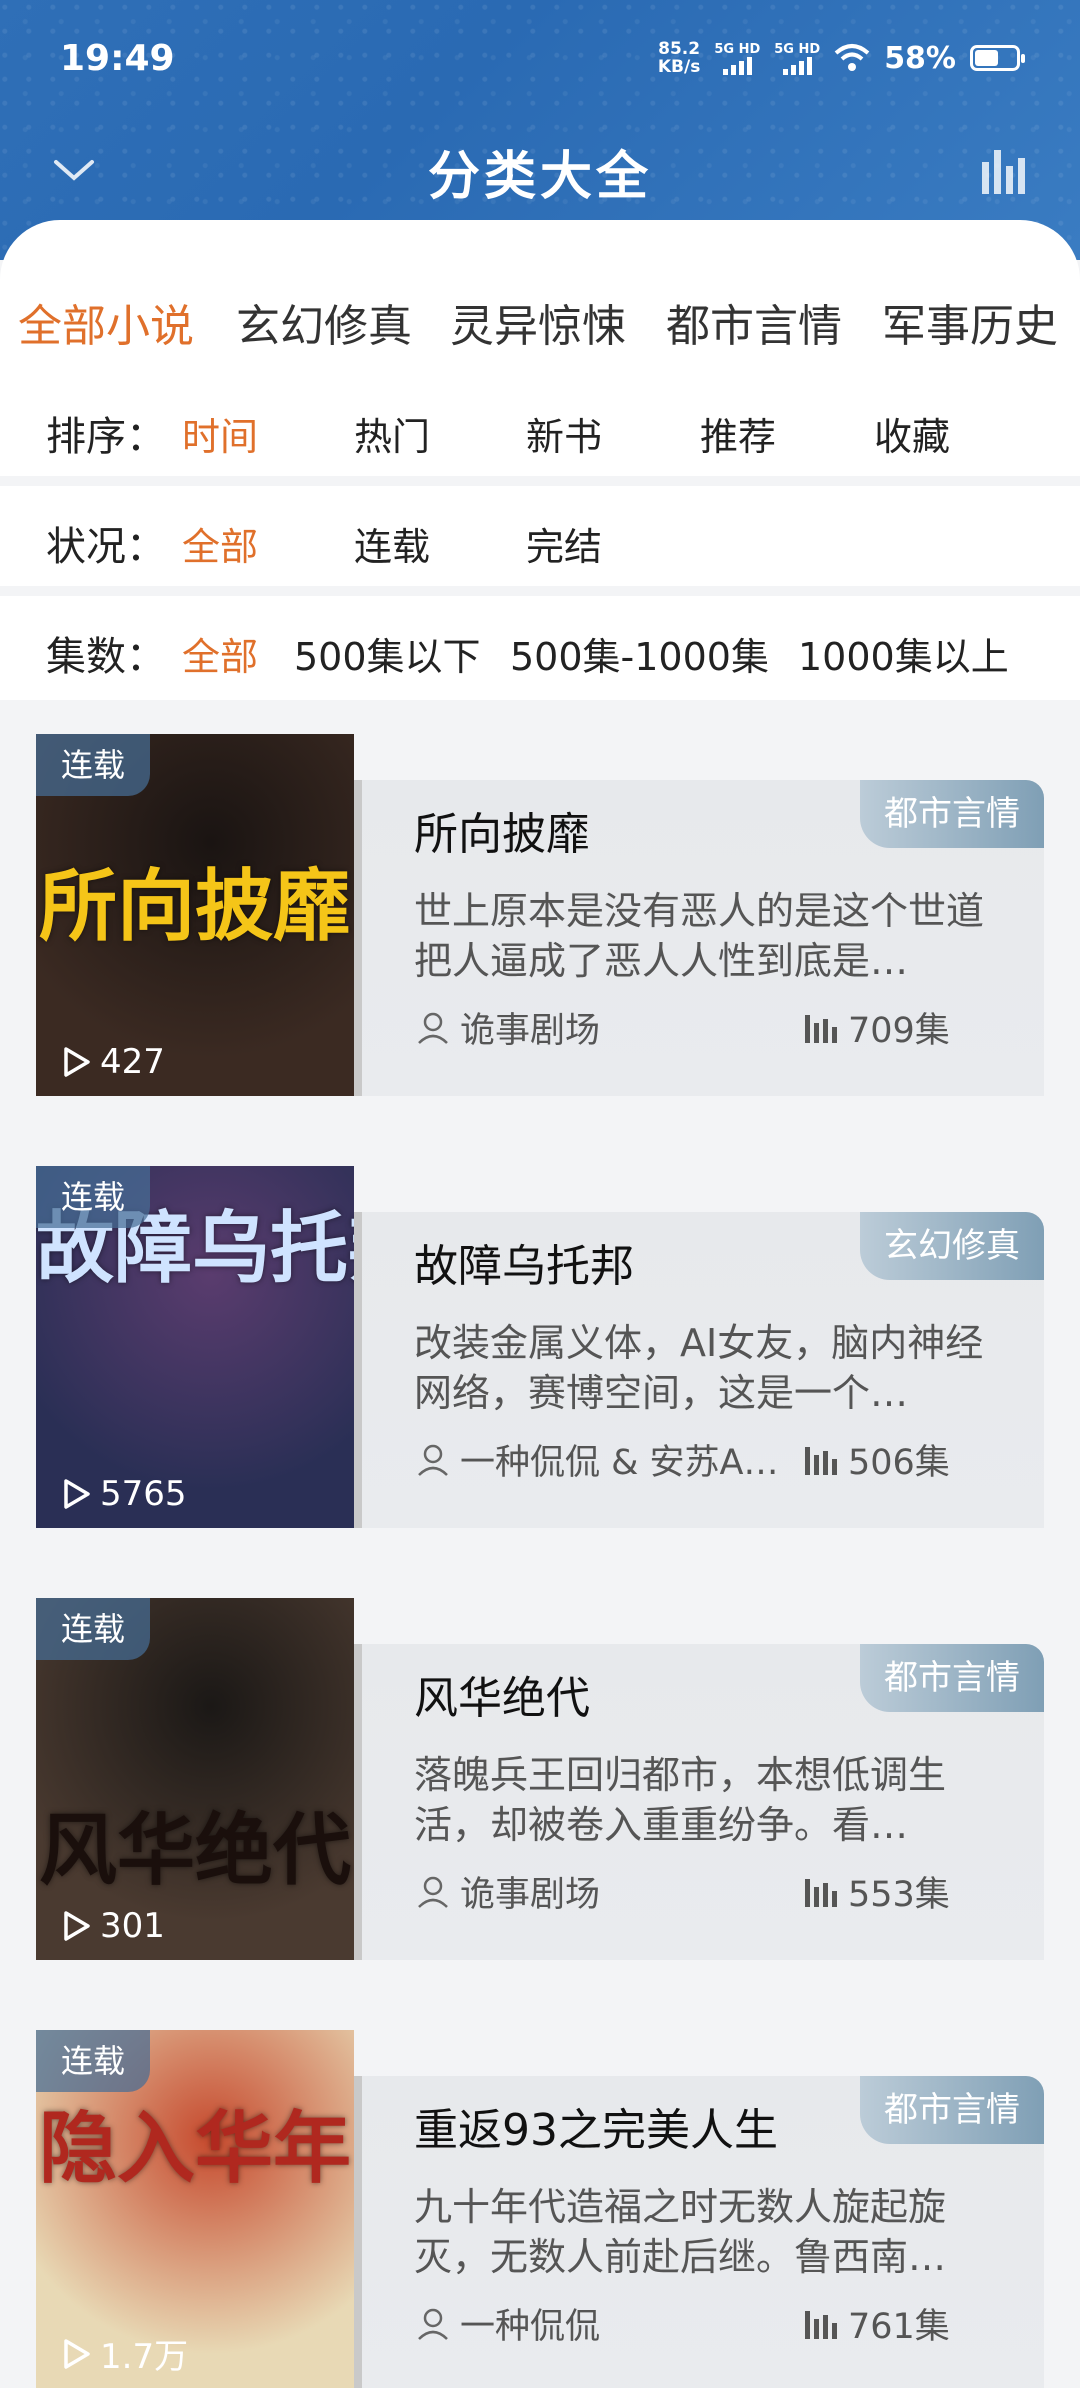  I want to click on book-cover: 所向披靡 连载 427, so click(195, 915).